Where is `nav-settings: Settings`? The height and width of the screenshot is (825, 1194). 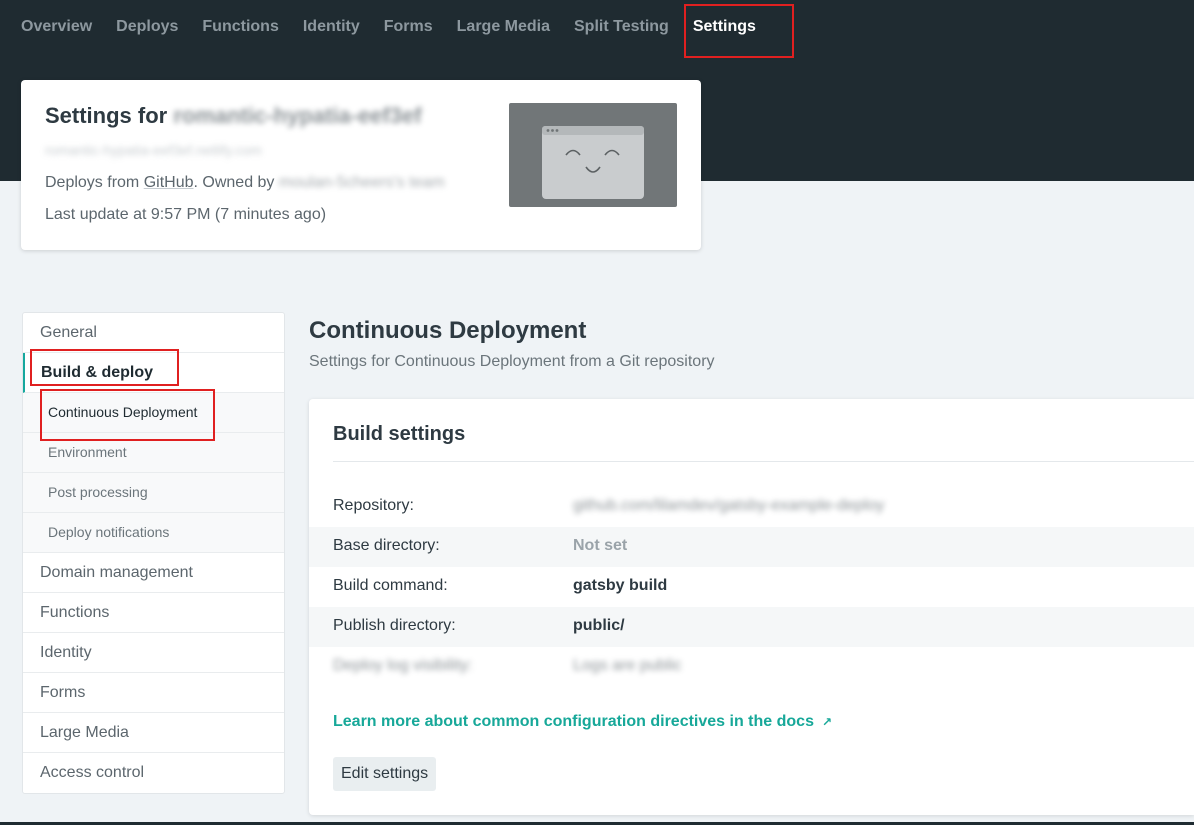
nav-settings: Settings is located at coordinates (724, 27).